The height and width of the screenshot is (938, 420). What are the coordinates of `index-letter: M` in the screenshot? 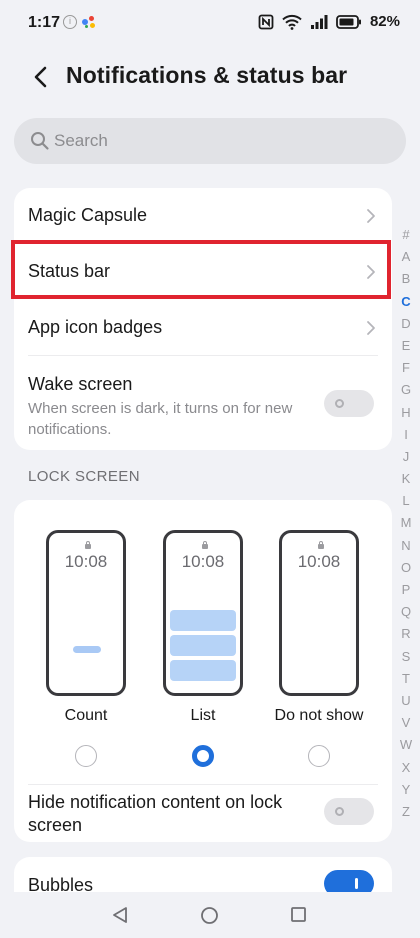 It's located at (406, 523).